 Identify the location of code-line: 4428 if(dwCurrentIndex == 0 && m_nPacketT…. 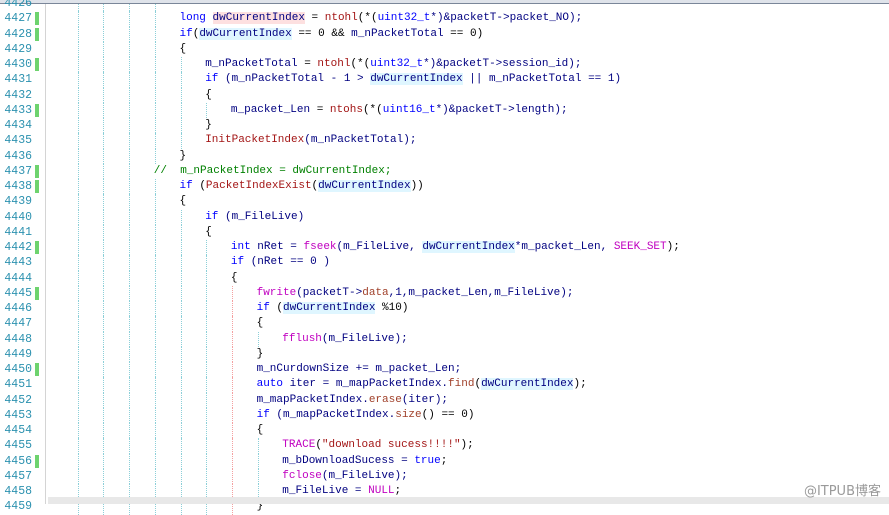
(444, 34).